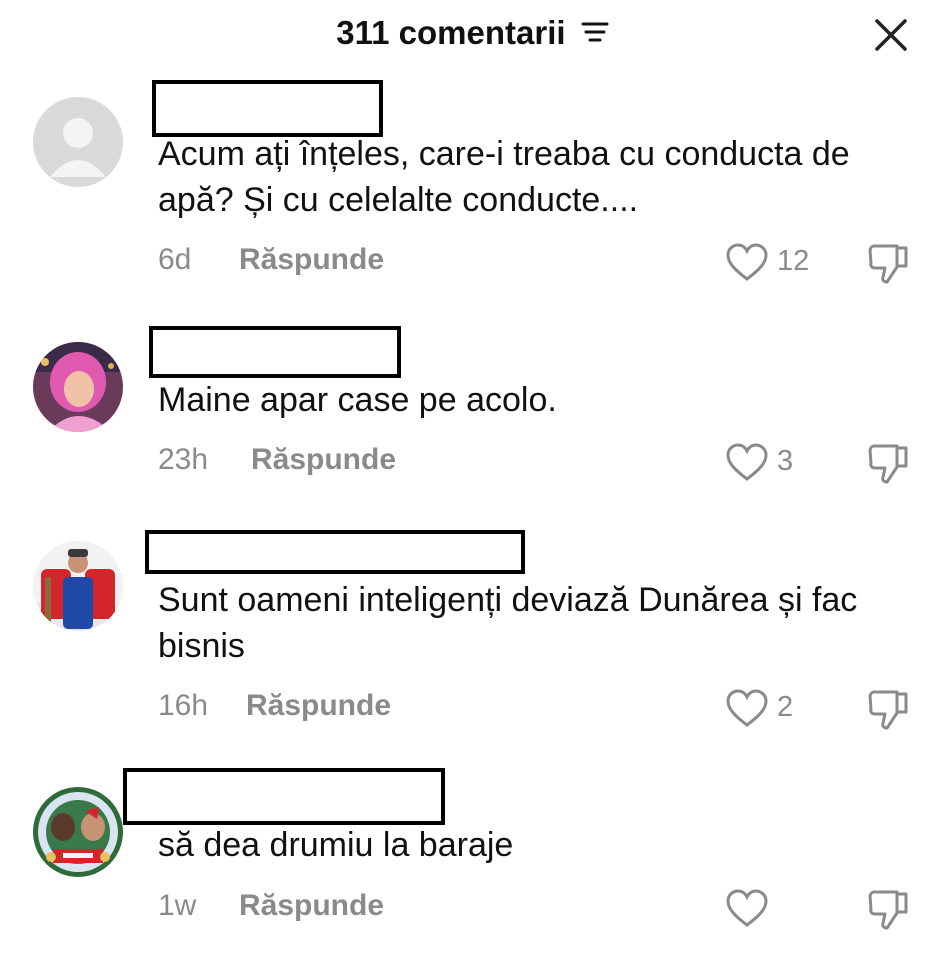  I want to click on close-icon, so click(891, 35).